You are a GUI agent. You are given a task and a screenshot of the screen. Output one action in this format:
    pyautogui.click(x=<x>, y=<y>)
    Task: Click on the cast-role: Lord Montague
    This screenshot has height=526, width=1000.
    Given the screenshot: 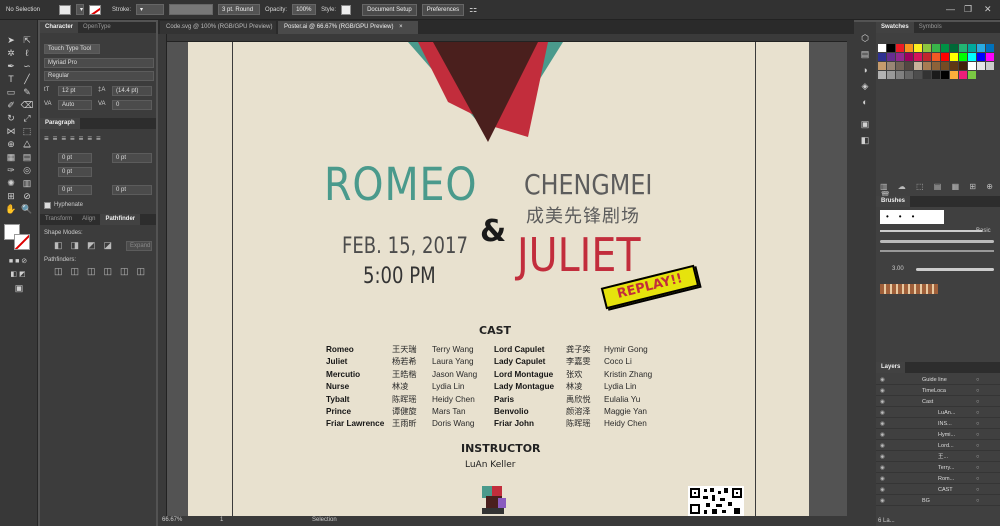 What is the action you would take?
    pyautogui.click(x=524, y=375)
    